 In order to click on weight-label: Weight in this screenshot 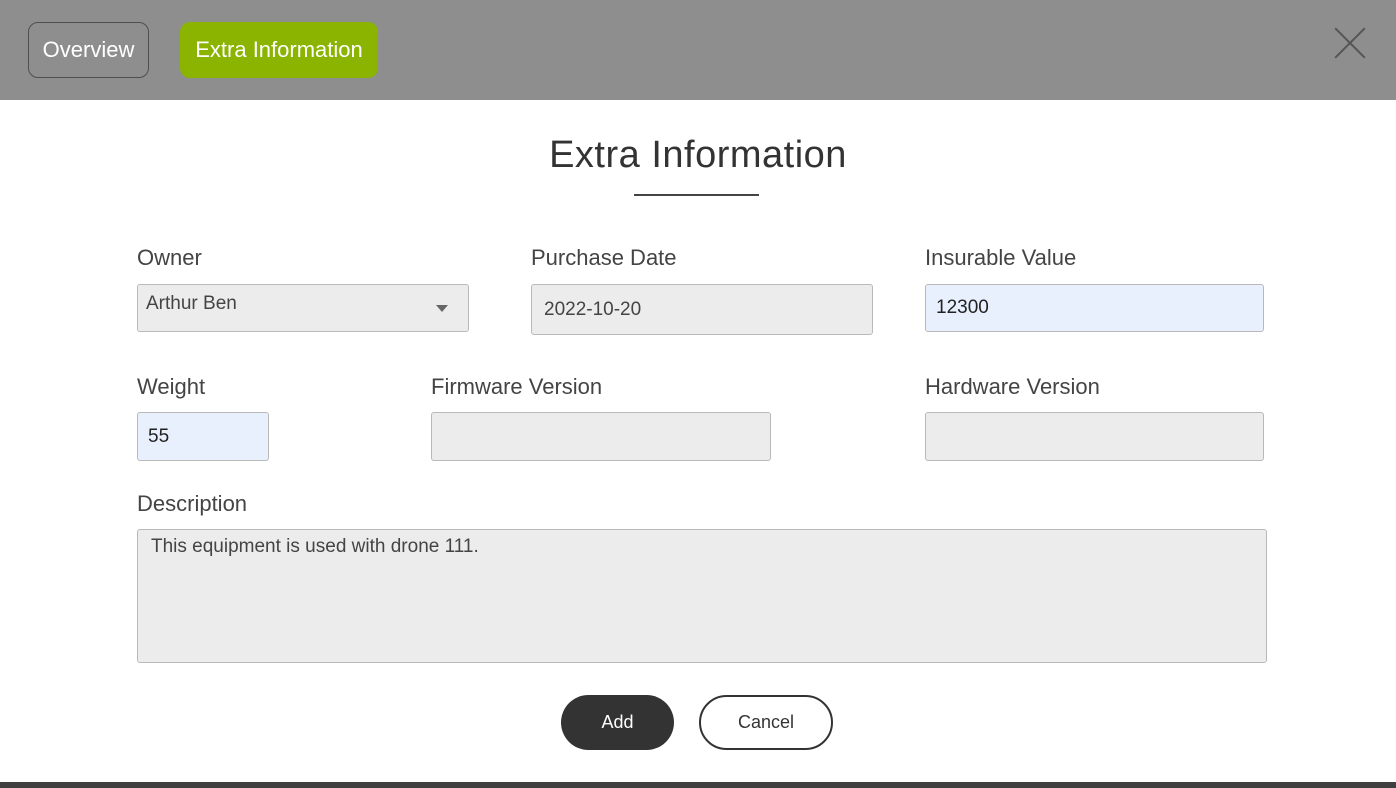, I will do `click(171, 386)`.